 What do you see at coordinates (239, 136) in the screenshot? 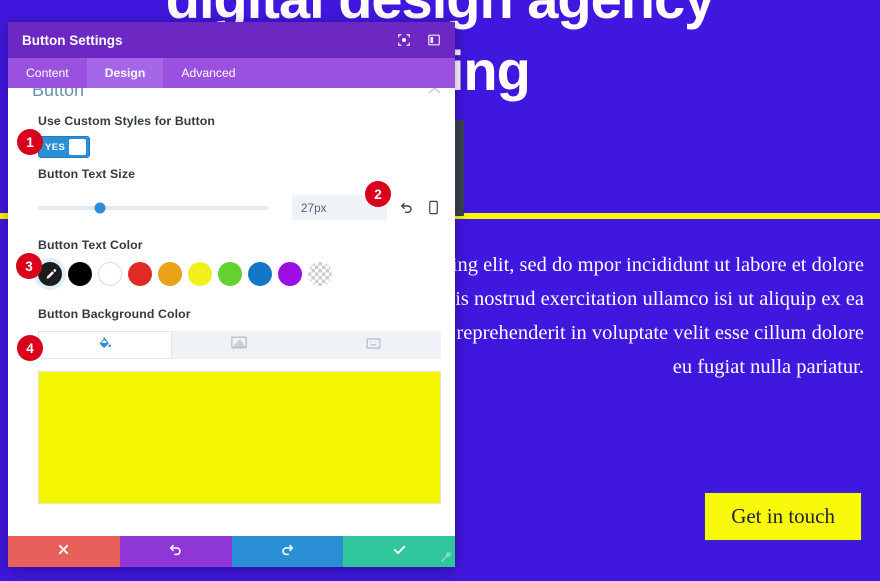
I see `field-use-custom-styles: Use Custom Styles for Button YES` at bounding box center [239, 136].